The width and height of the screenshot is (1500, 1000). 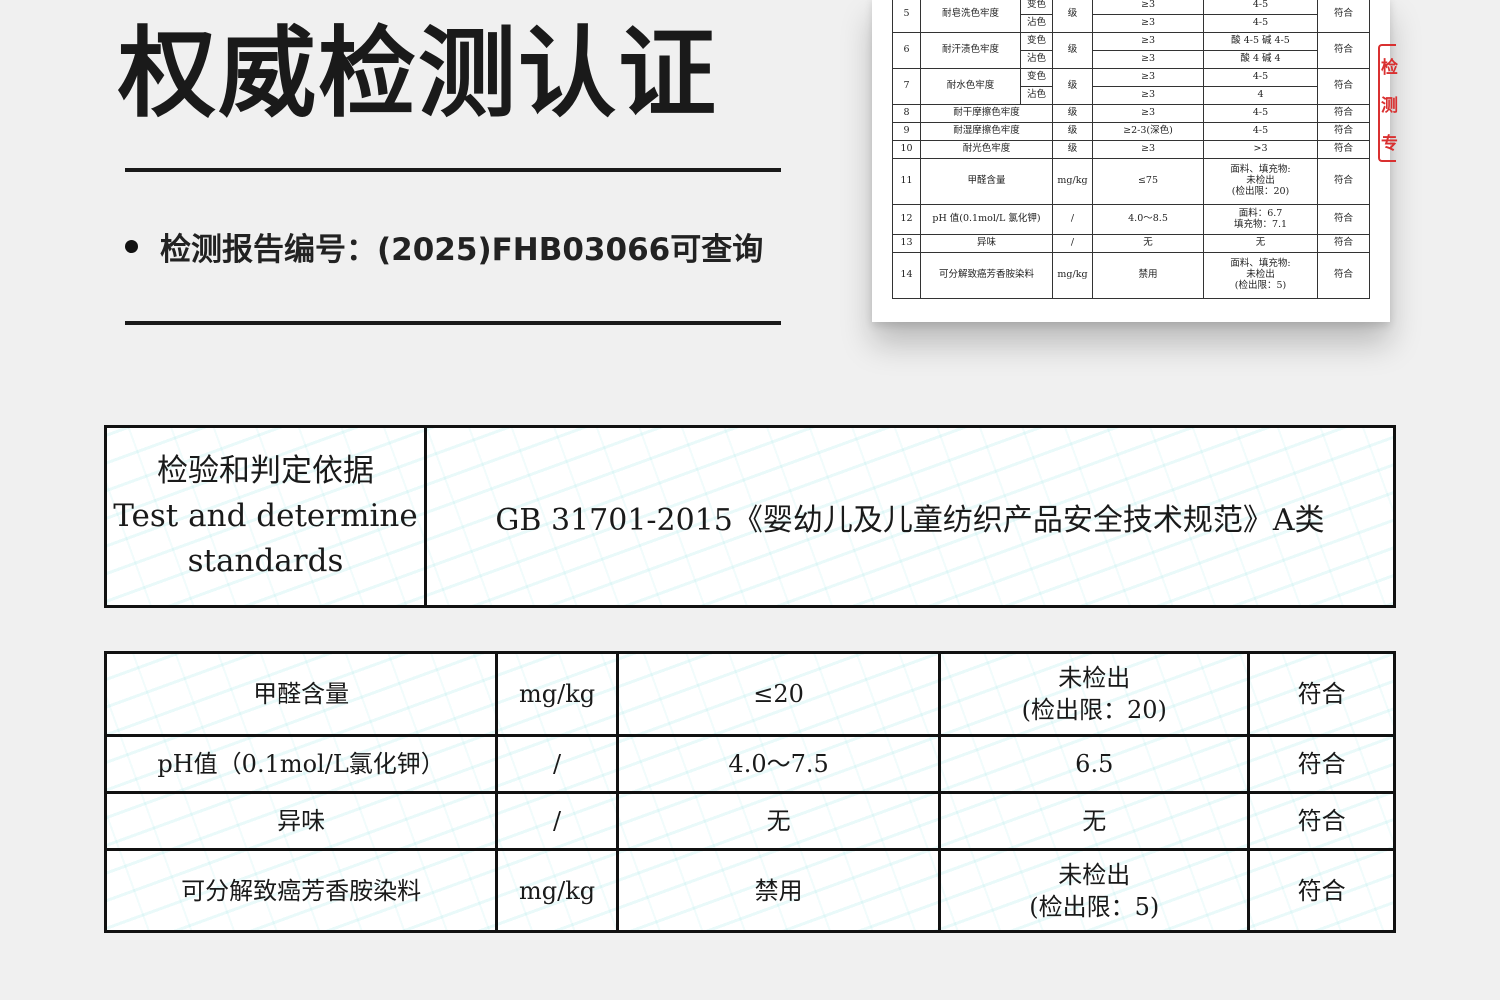 I want to click on scan-result: 面料：6.7 填充物：7.1, so click(x=1260, y=219).